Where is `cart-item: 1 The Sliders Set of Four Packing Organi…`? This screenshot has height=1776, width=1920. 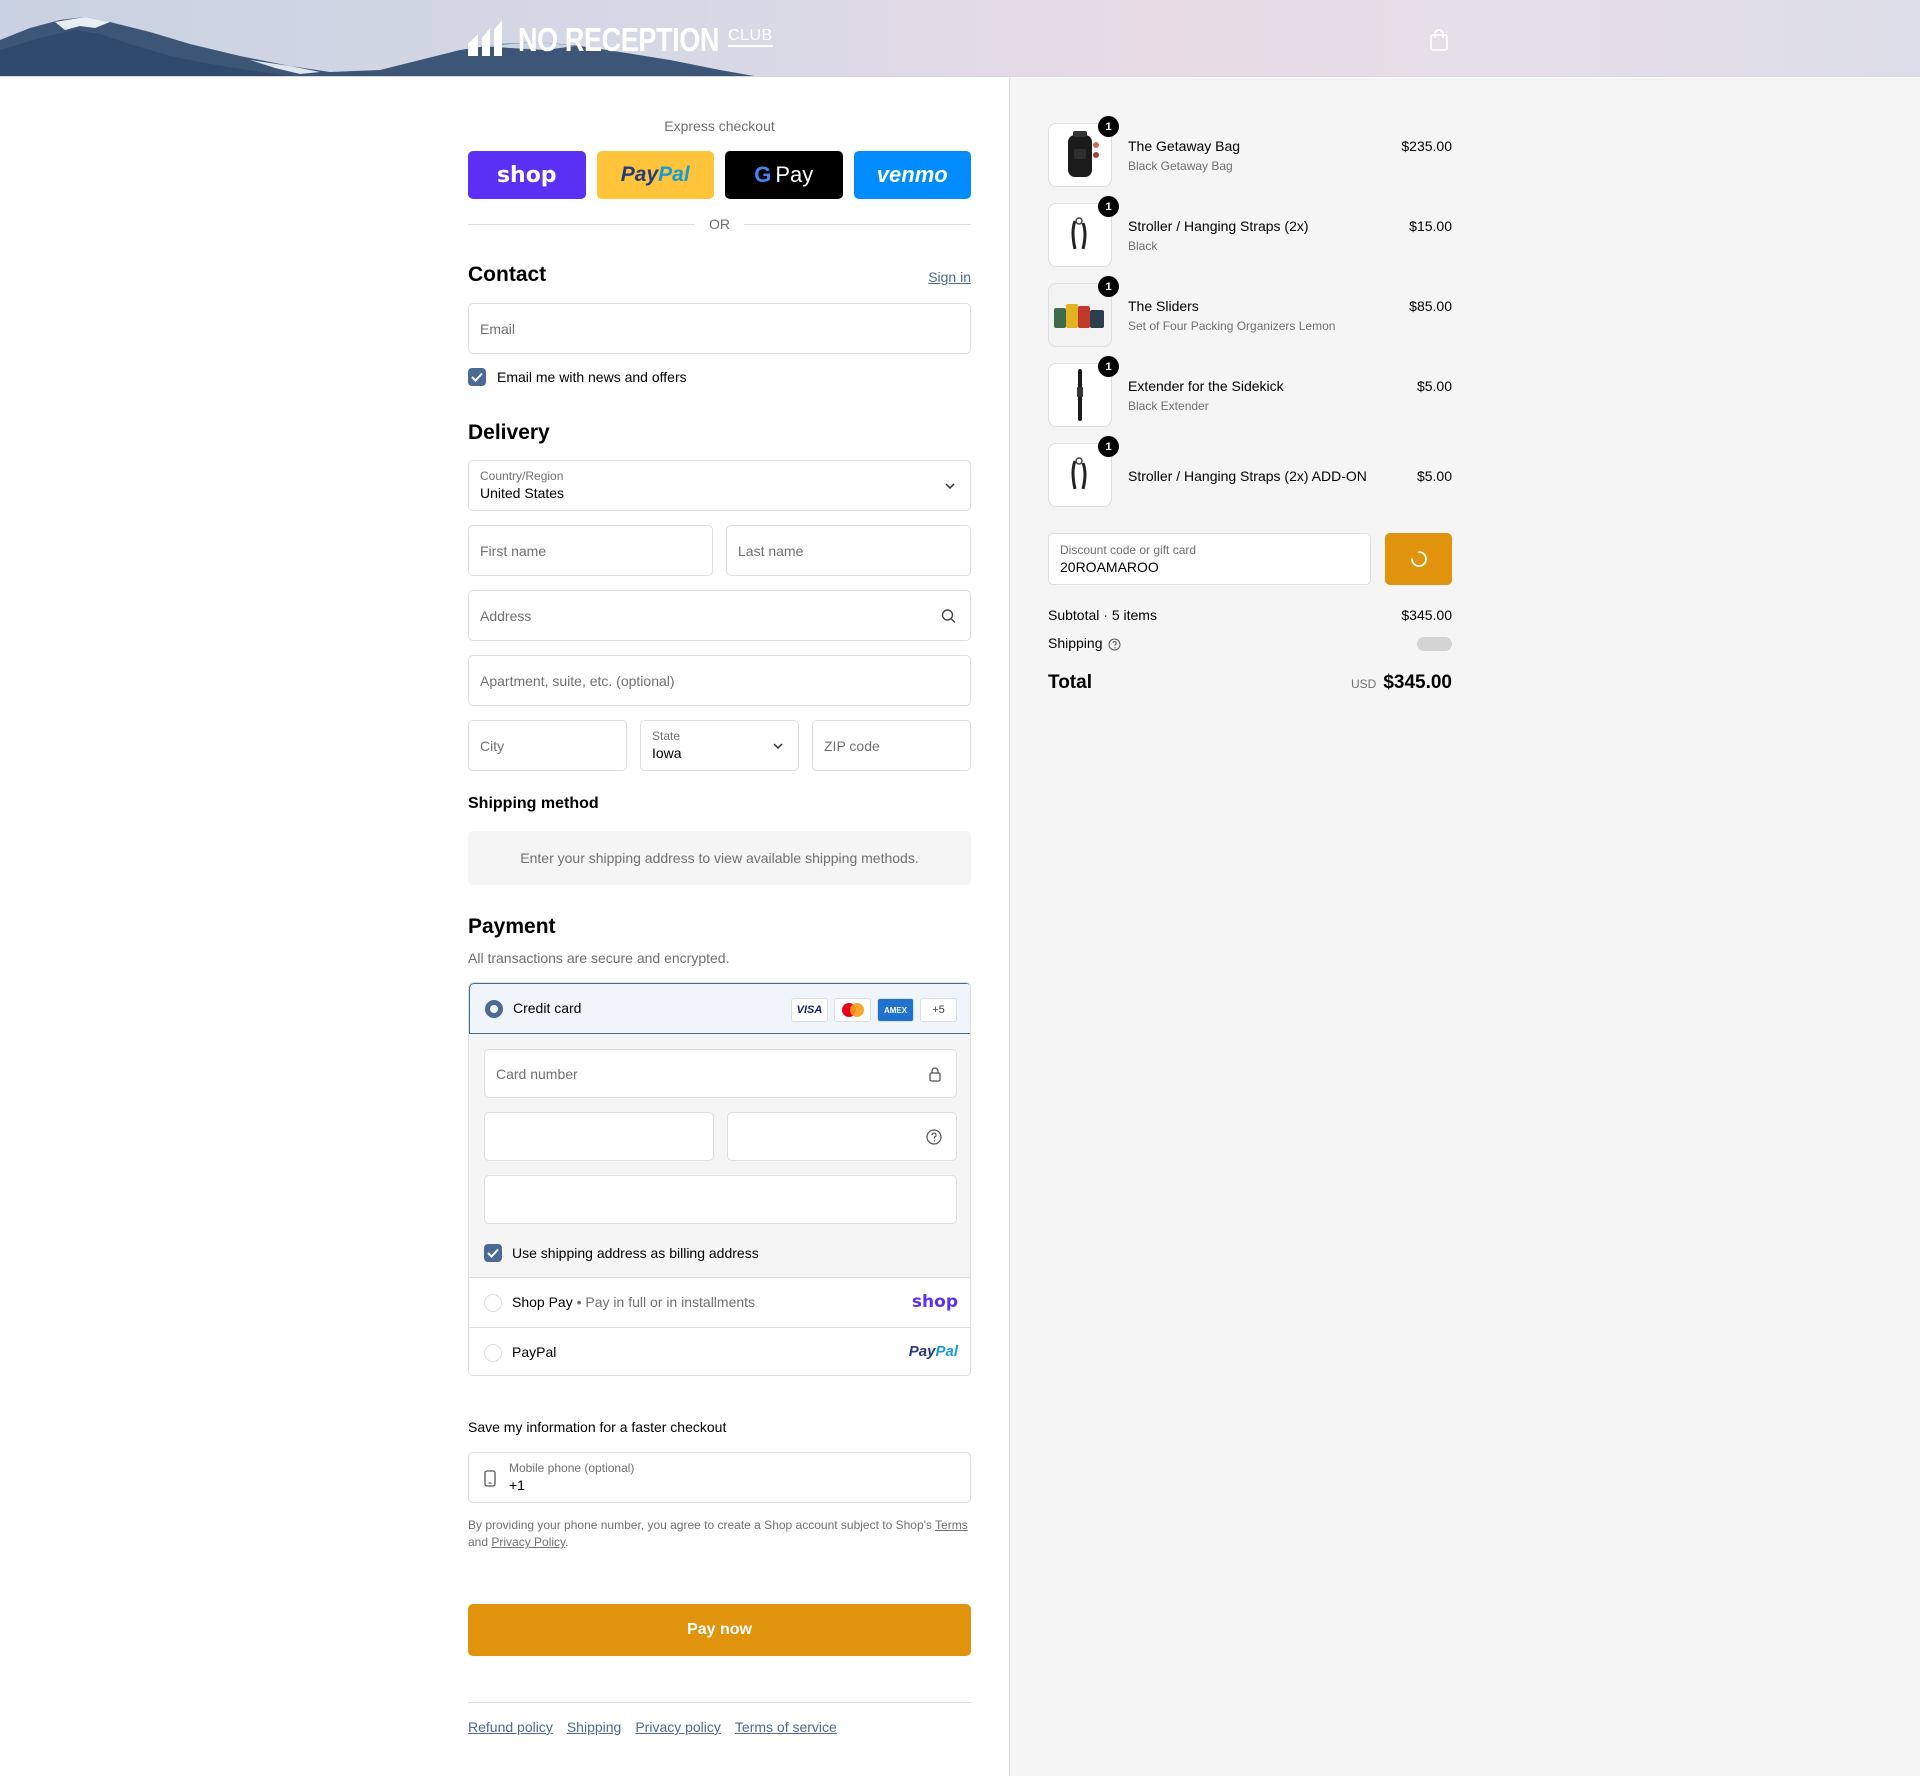 cart-item: 1 The Sliders Set of Four Packing Organi… is located at coordinates (1250, 312).